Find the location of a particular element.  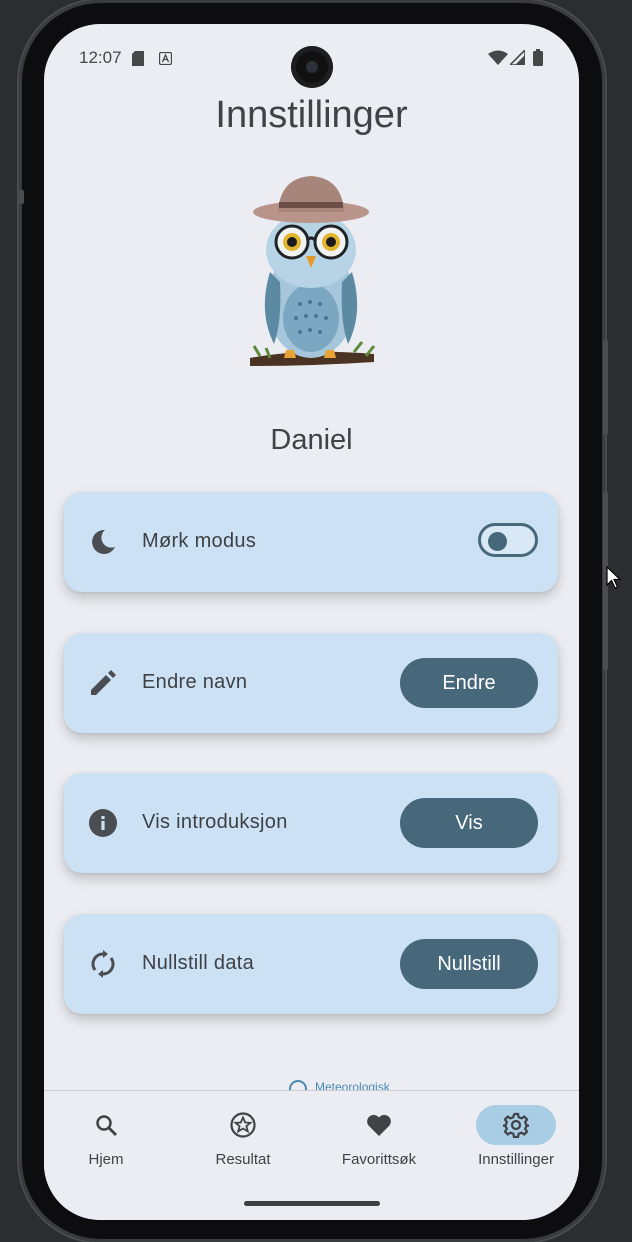

battery-icon is located at coordinates (538, 57).